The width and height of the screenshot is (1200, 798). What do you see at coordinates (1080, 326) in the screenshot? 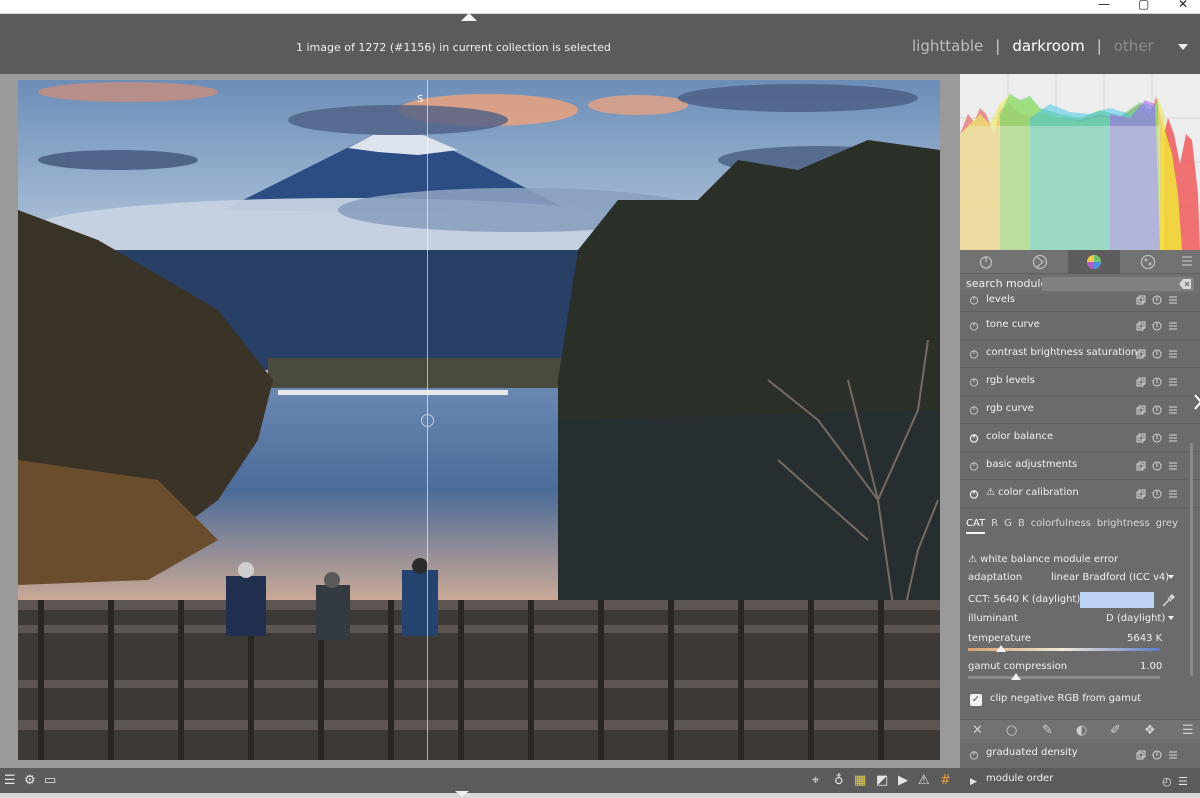
I see `module-tone-curve: tone curve` at bounding box center [1080, 326].